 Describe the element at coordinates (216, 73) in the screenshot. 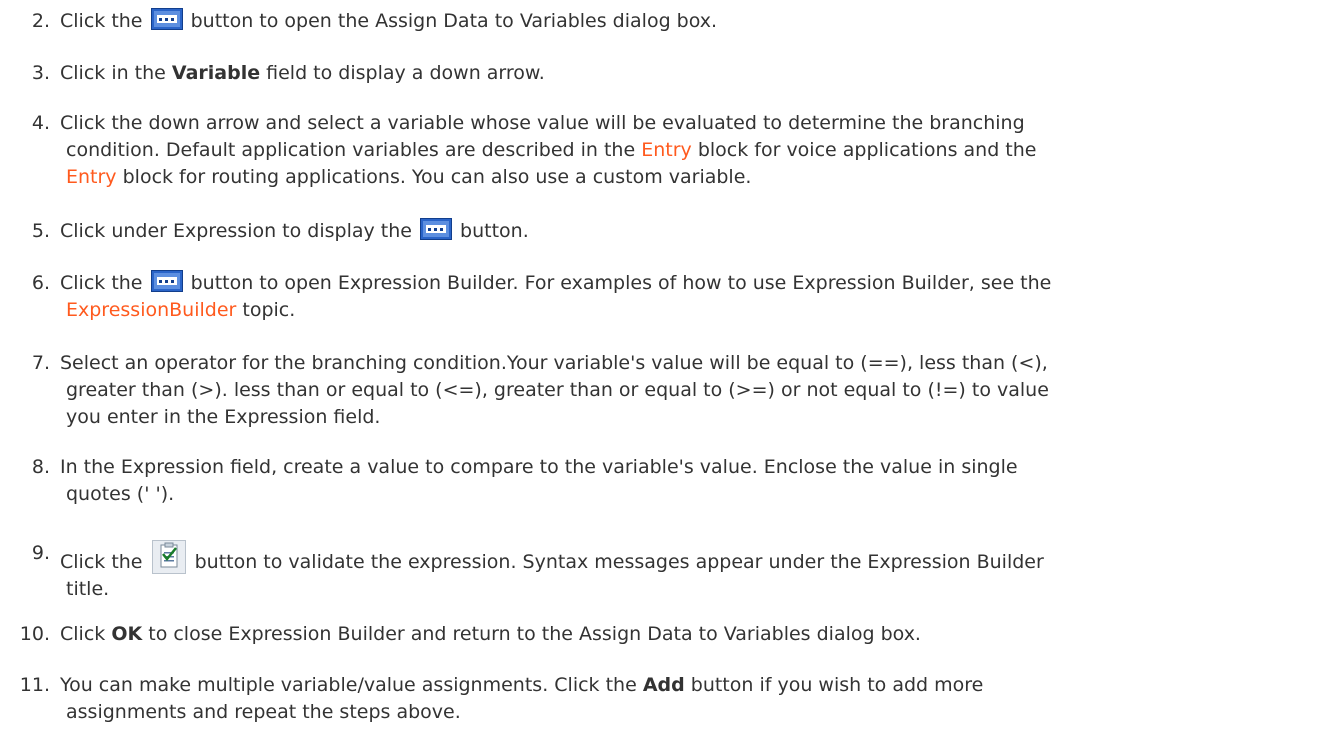

I see `variable-field-label: Variable` at that location.